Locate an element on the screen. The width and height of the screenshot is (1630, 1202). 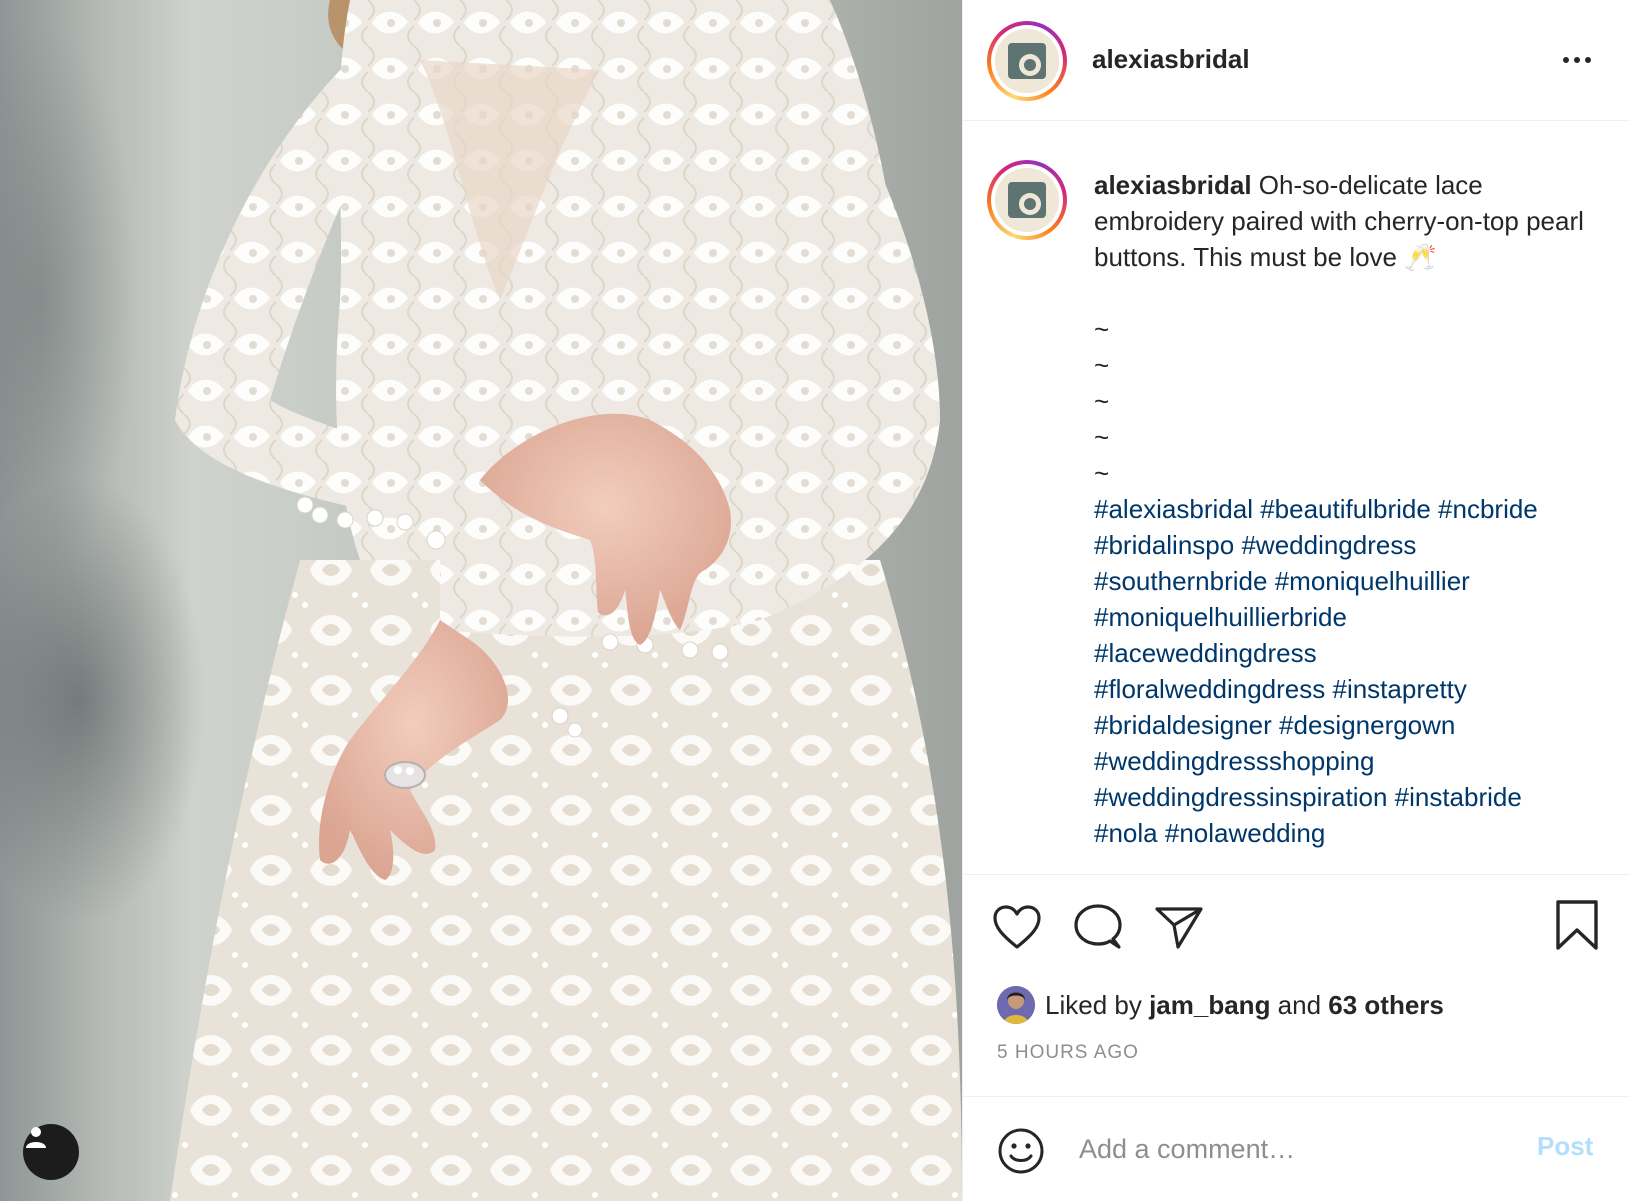
post-timestamp: 5 HOURS AGO is located at coordinates (1068, 1053).